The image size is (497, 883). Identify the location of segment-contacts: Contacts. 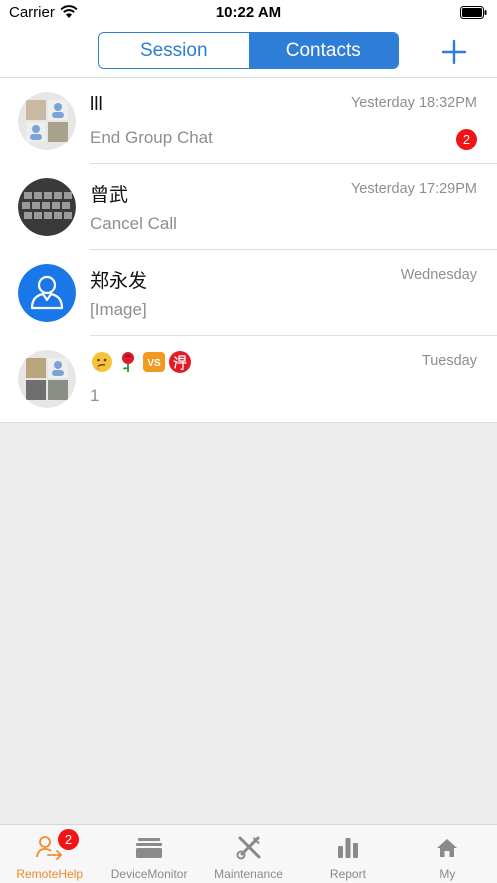
(323, 50).